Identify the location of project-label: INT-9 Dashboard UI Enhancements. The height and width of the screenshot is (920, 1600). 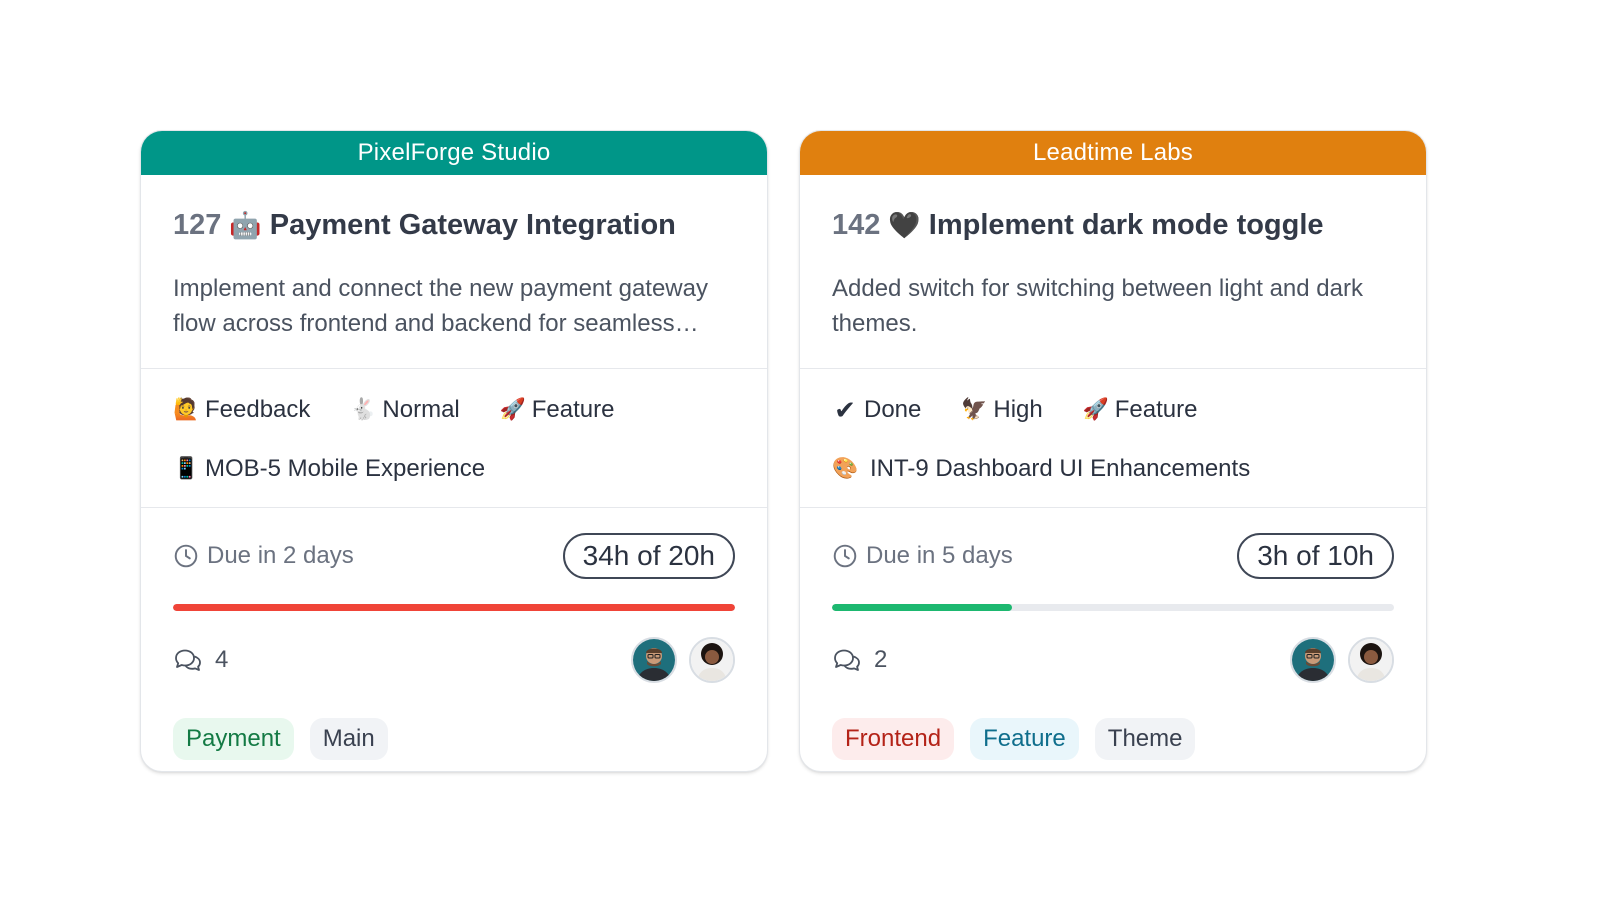
(1060, 468).